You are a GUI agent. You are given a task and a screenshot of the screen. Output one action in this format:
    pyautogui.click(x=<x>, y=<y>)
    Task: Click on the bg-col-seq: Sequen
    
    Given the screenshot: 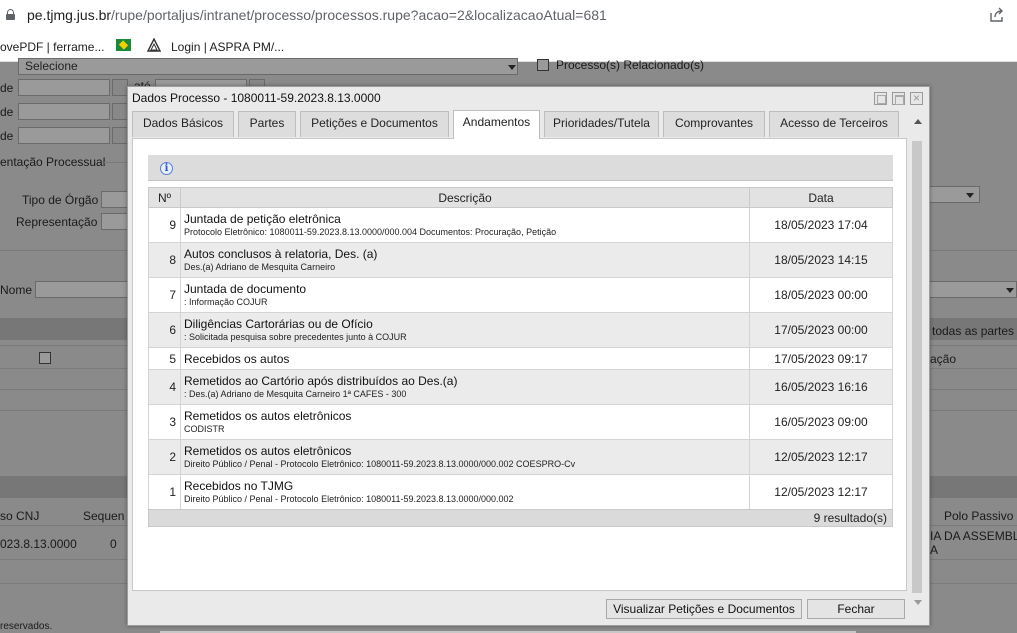 What is the action you would take?
    pyautogui.click(x=104, y=516)
    